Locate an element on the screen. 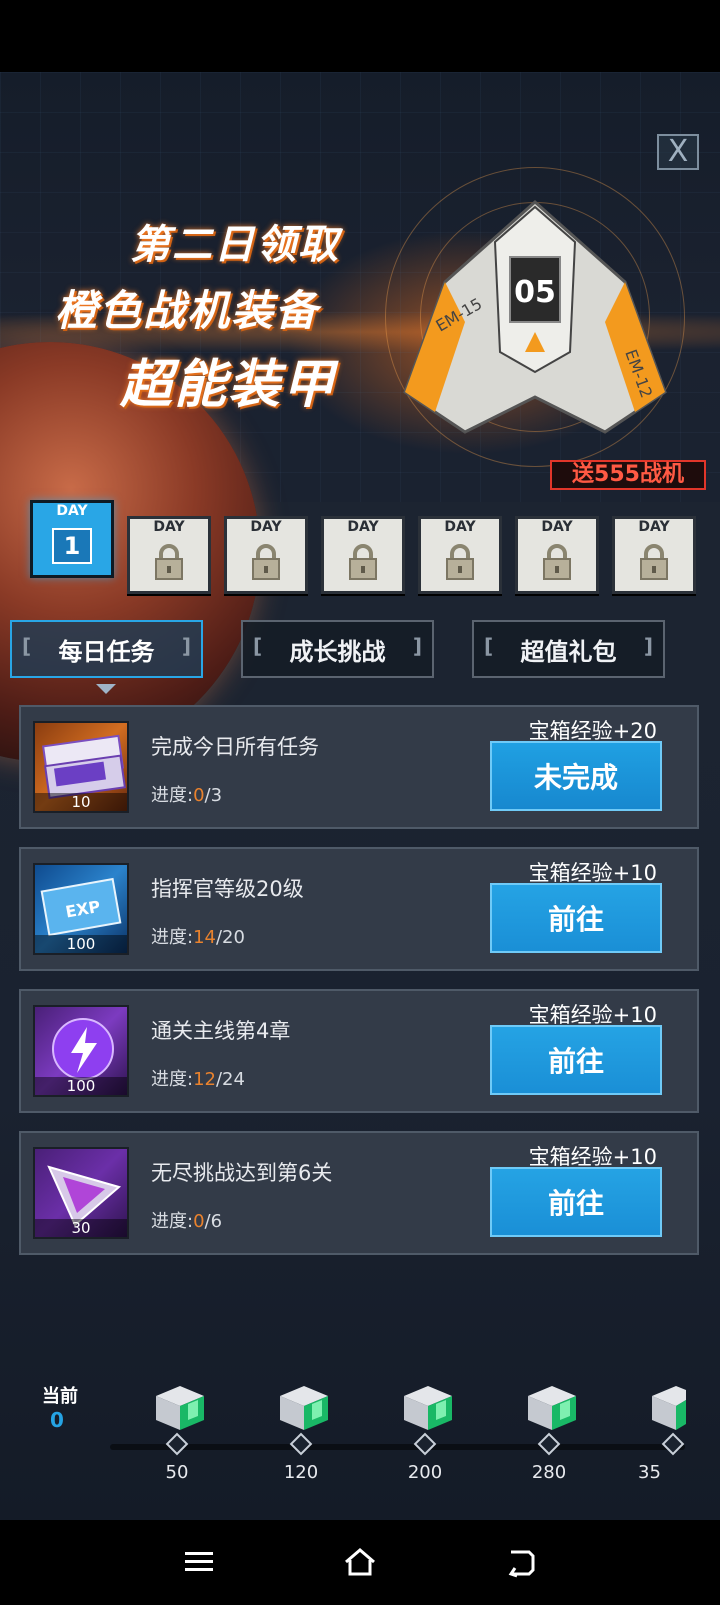  tab-value-pack-label: 超值礼包 is located at coordinates (568, 651).